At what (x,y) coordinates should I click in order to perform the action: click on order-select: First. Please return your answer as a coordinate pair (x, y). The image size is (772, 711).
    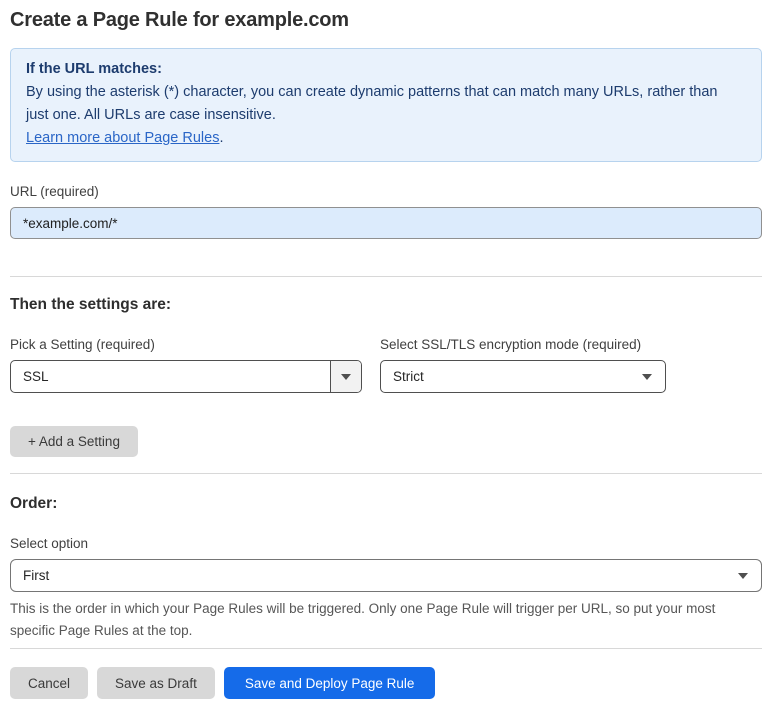
    Looking at the image, I should click on (386, 575).